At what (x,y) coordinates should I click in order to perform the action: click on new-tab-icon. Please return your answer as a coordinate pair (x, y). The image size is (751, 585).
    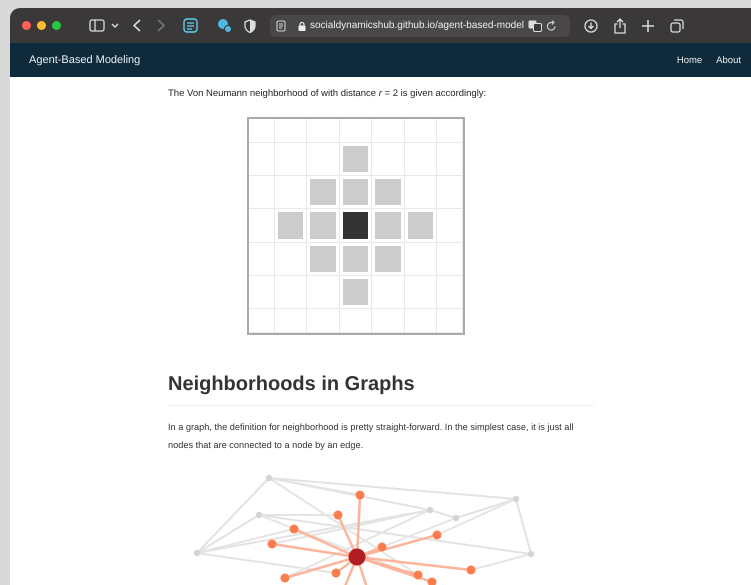
    Looking at the image, I should click on (648, 26).